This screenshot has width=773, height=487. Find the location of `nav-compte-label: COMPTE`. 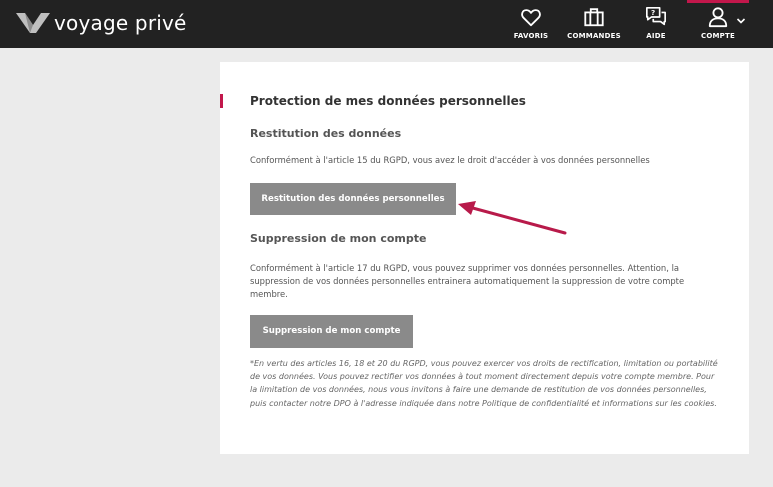

nav-compte-label: COMPTE is located at coordinates (718, 36).